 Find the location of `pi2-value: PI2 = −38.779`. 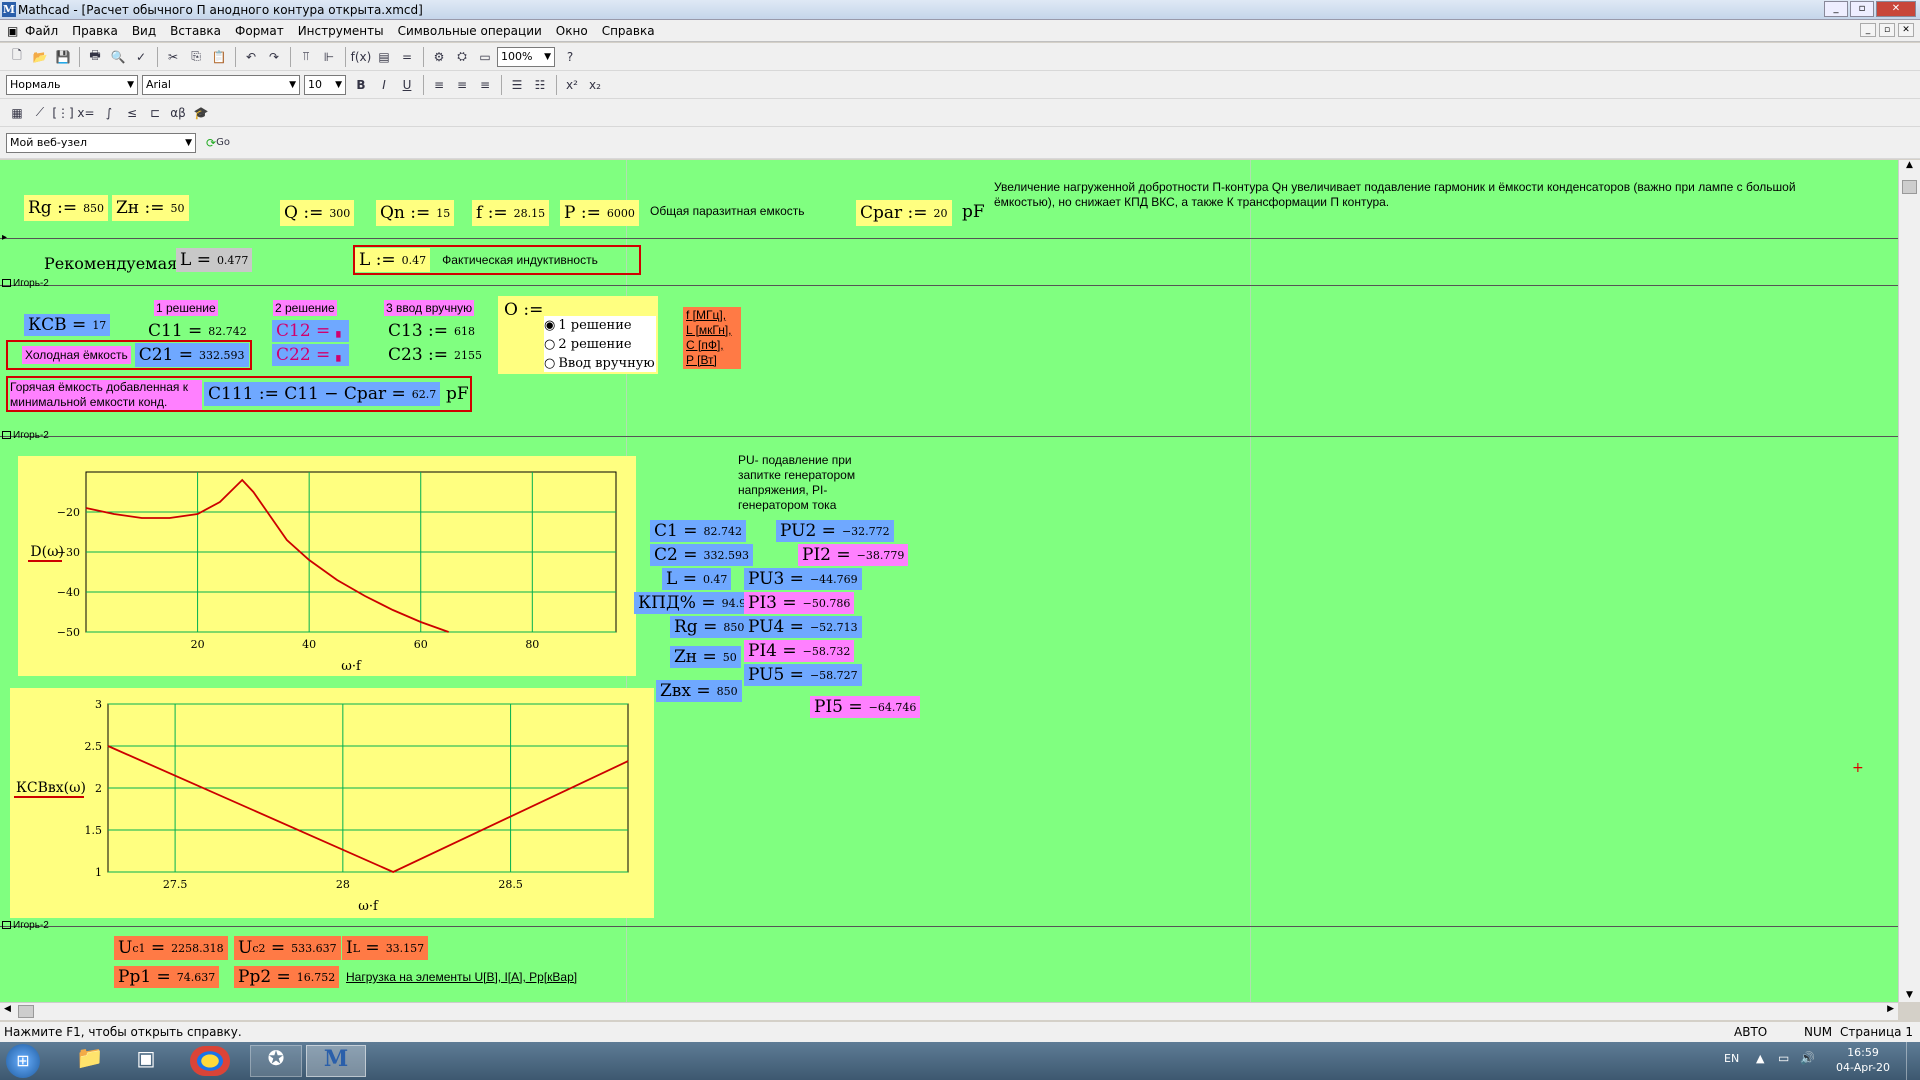

pi2-value: PI2 = −38.779 is located at coordinates (853, 555).